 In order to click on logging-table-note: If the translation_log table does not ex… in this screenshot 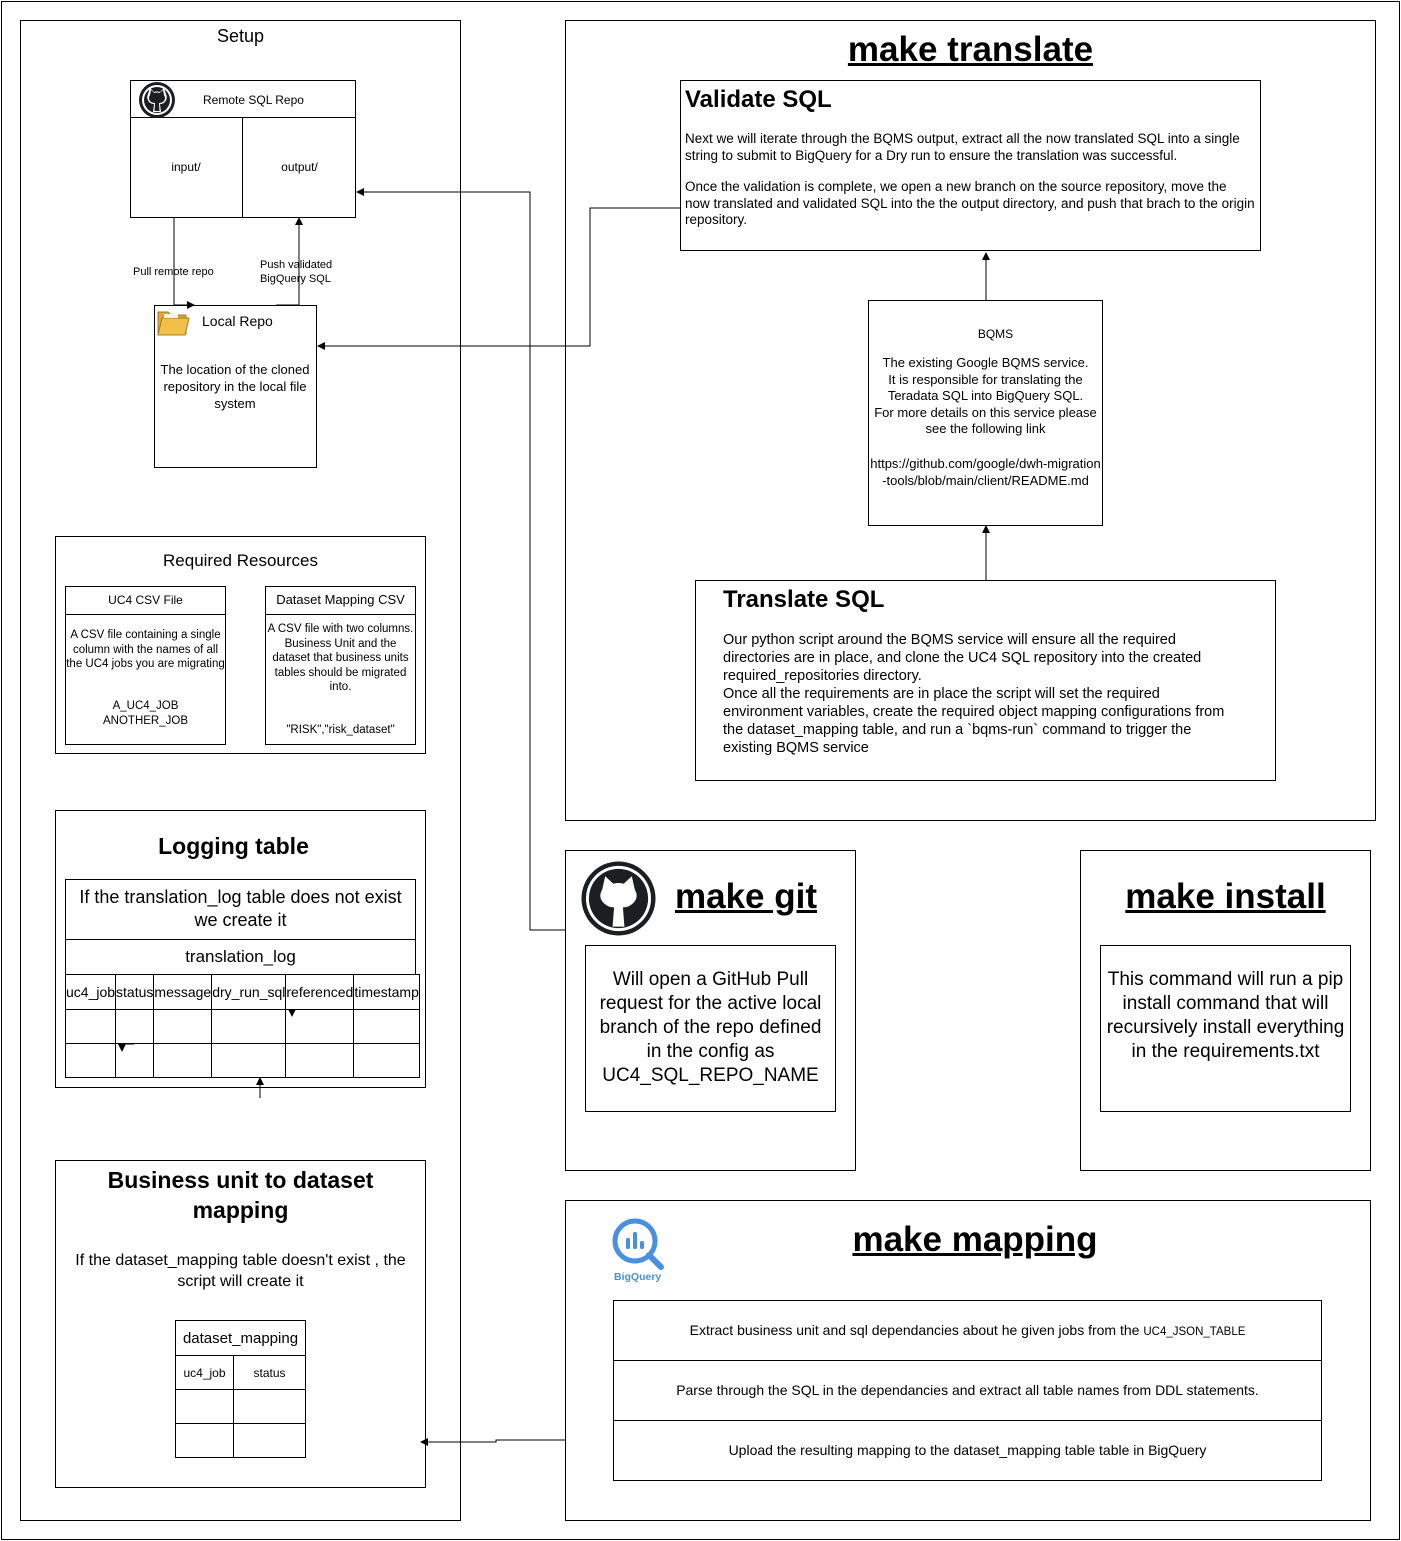, I will do `click(240, 909)`.